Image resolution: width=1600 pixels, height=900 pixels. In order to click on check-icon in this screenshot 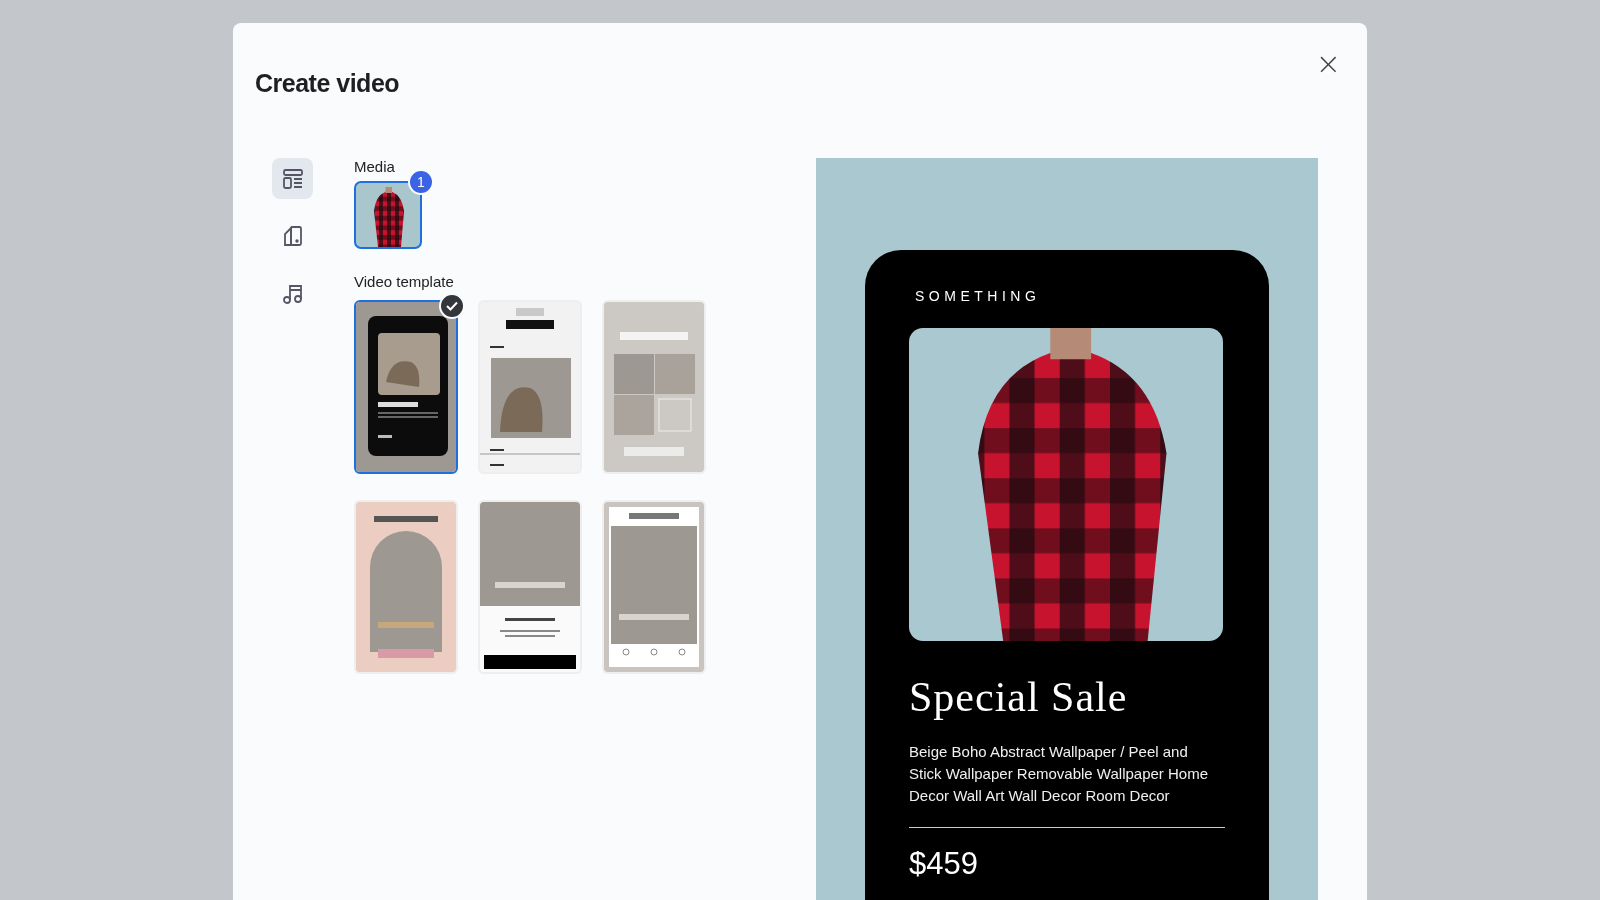, I will do `click(452, 306)`.